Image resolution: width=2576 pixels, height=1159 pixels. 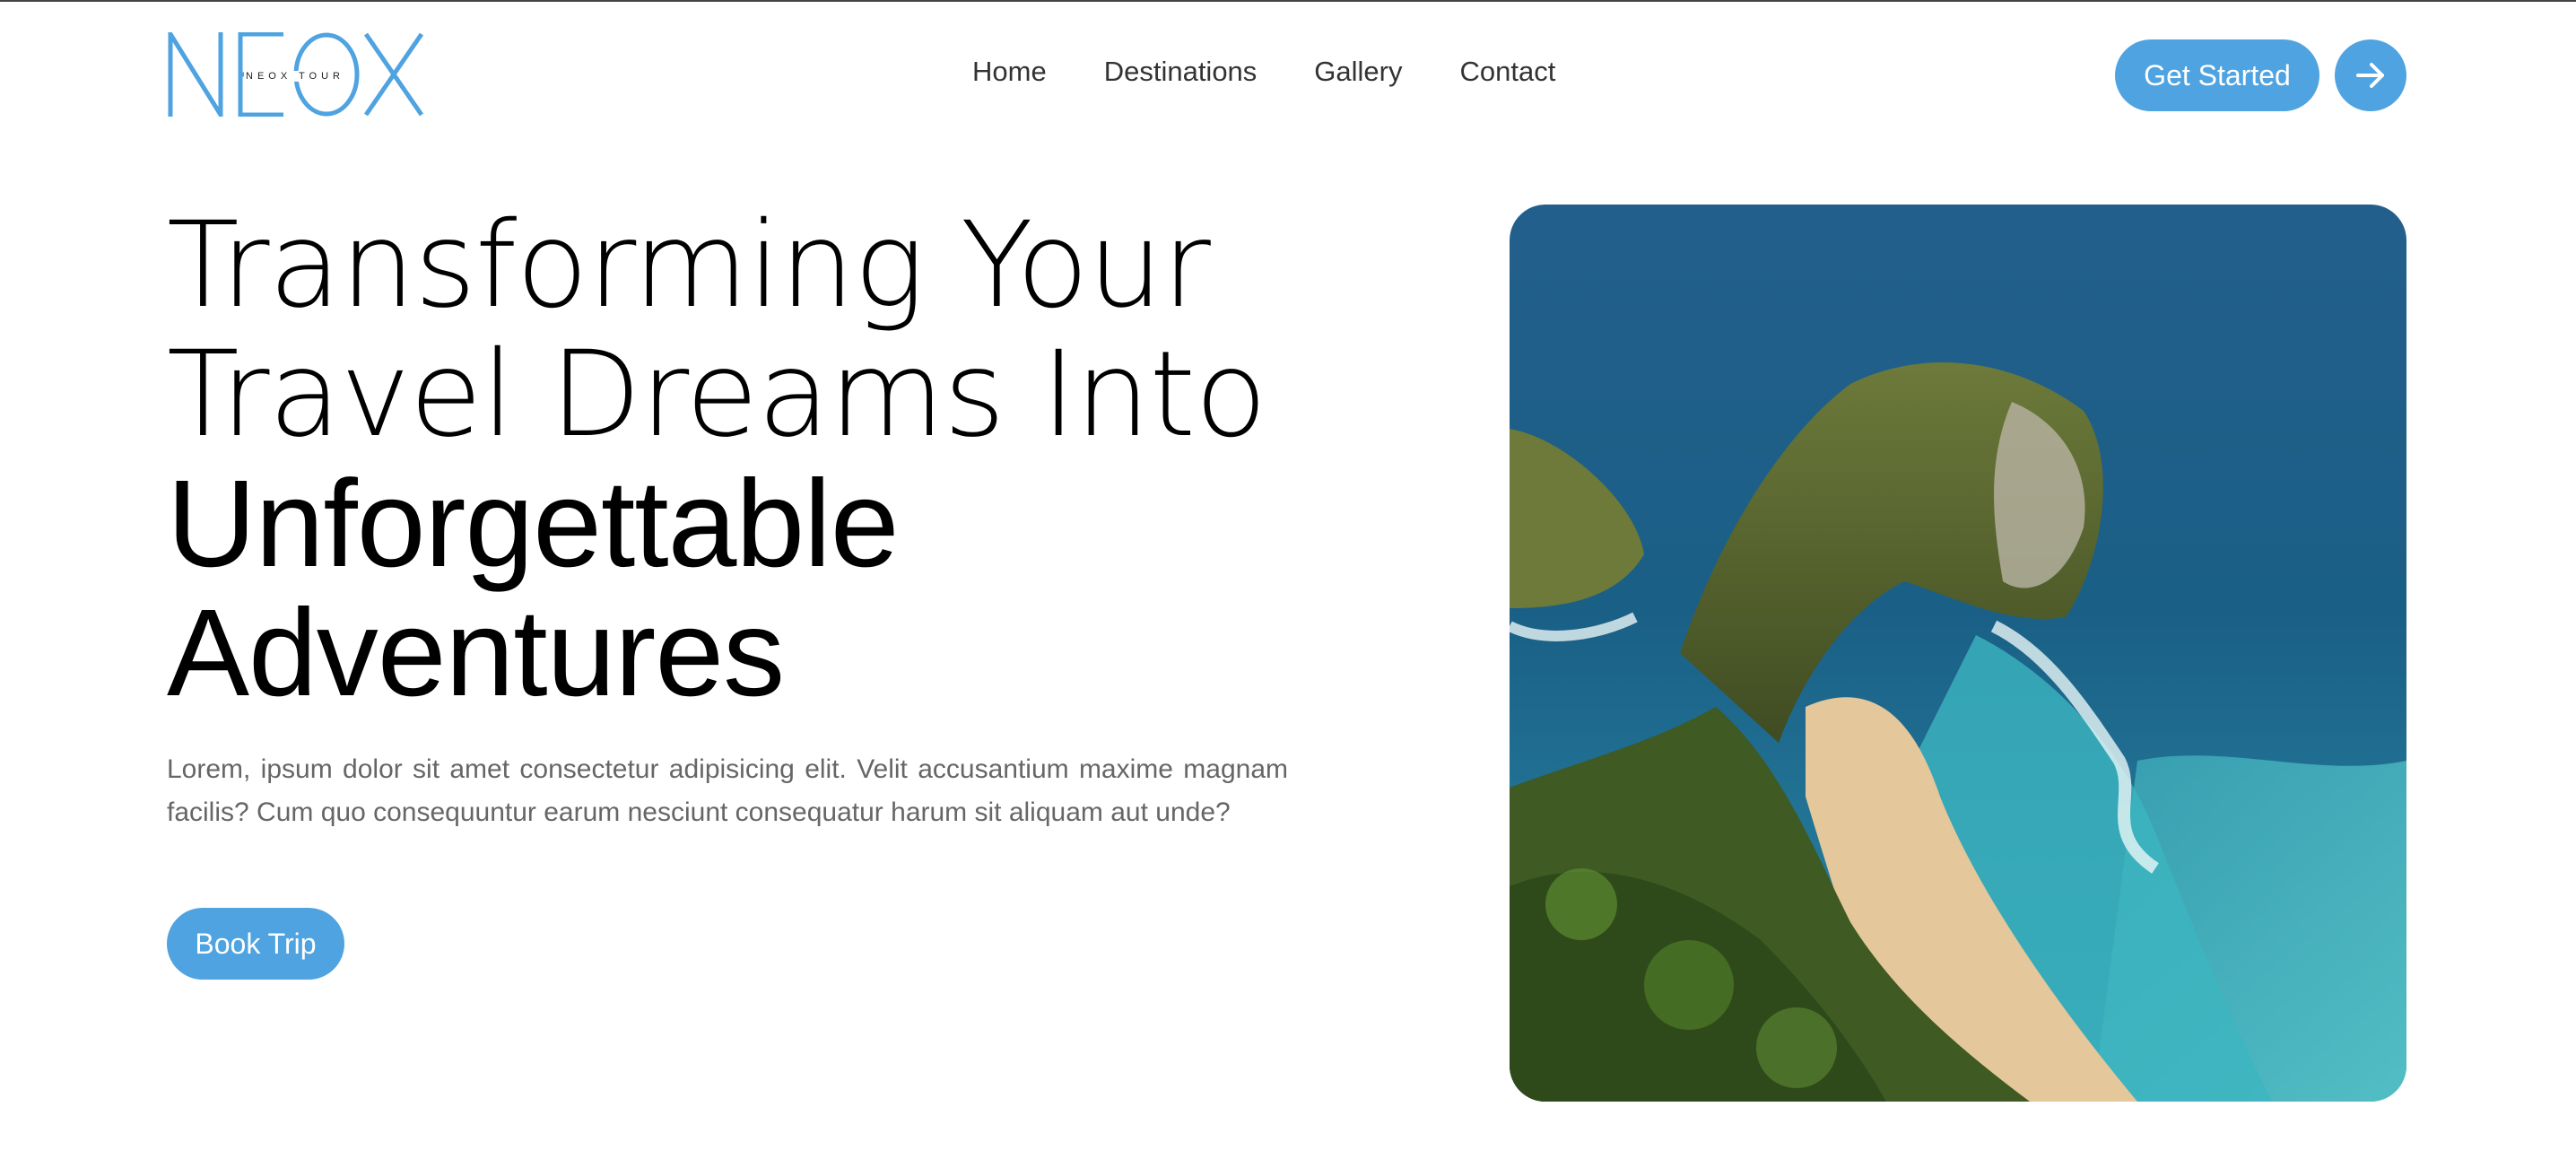 What do you see at coordinates (1181, 72) in the screenshot?
I see `nav-item-destinations: Destinations` at bounding box center [1181, 72].